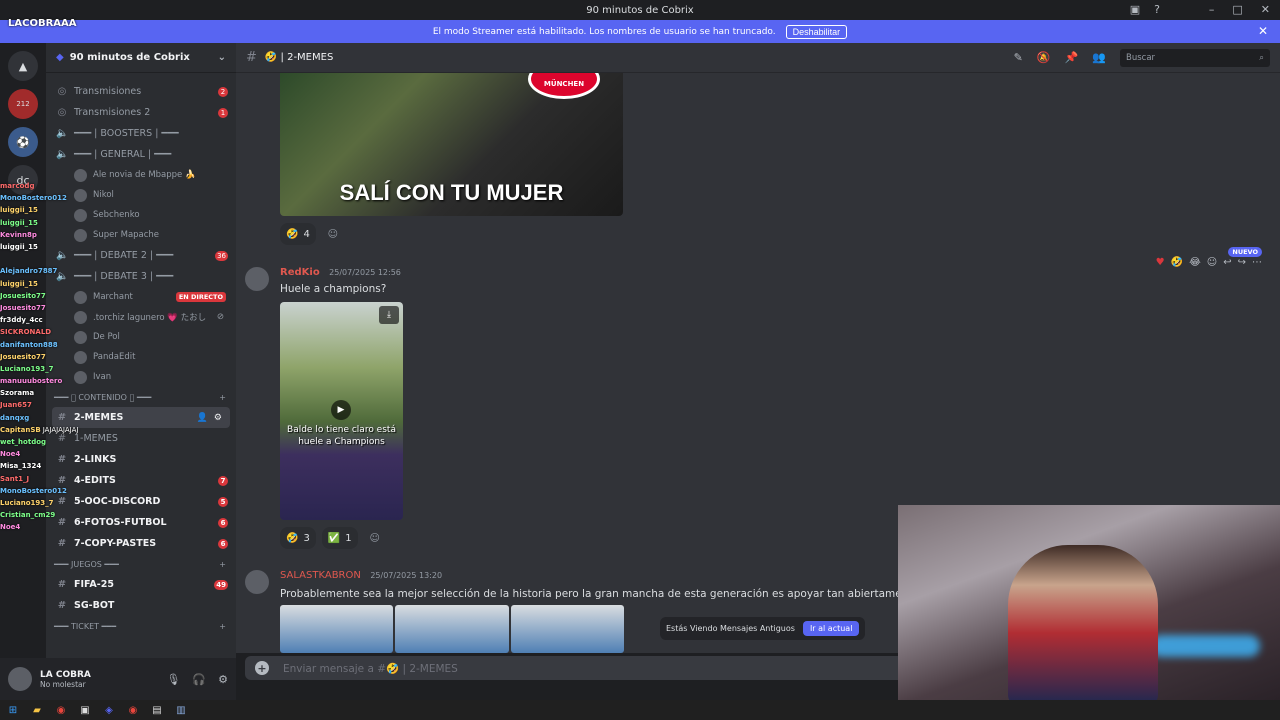  Describe the element at coordinates (141, 112) in the screenshot. I see `channel-transmisiones-2: ◎ Transmisiones 2 1` at that location.